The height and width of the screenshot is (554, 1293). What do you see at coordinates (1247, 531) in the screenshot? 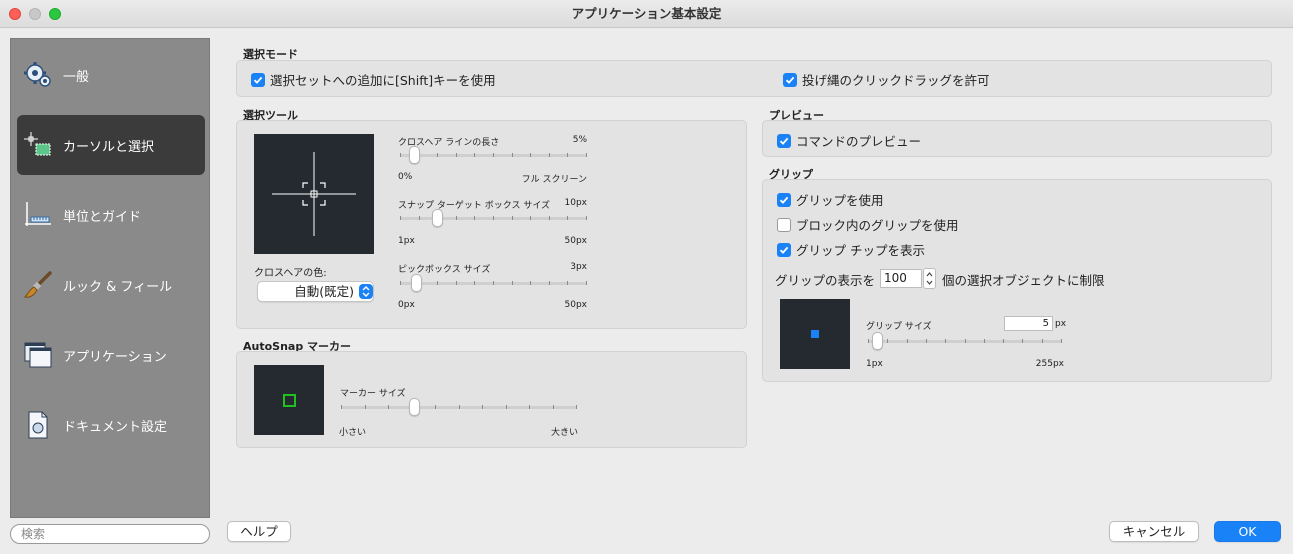
I see `ok-button: OK` at bounding box center [1247, 531].